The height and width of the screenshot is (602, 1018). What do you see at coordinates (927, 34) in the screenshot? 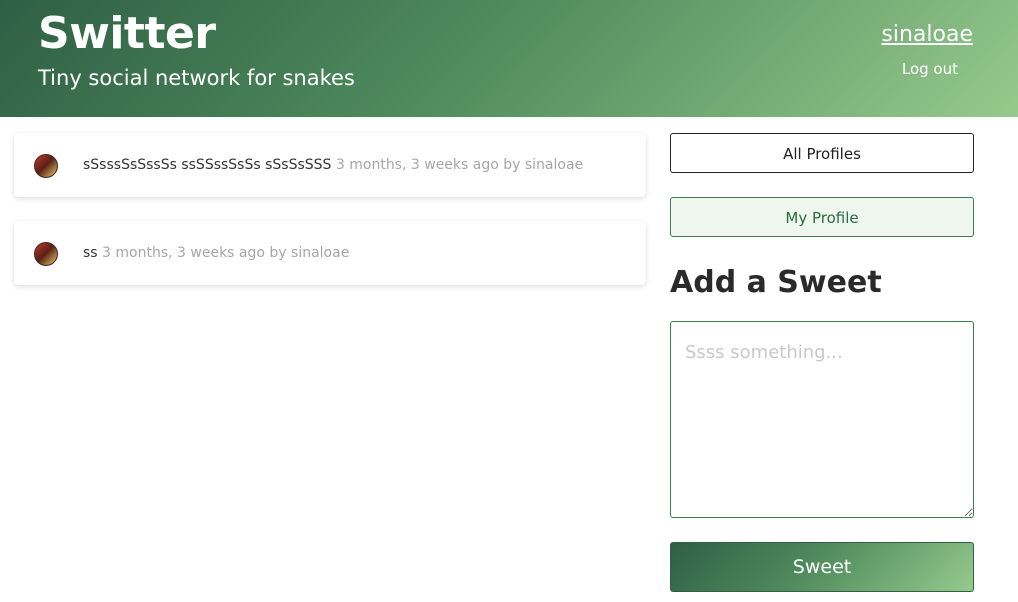
I see `username-link: sinaloae` at bounding box center [927, 34].